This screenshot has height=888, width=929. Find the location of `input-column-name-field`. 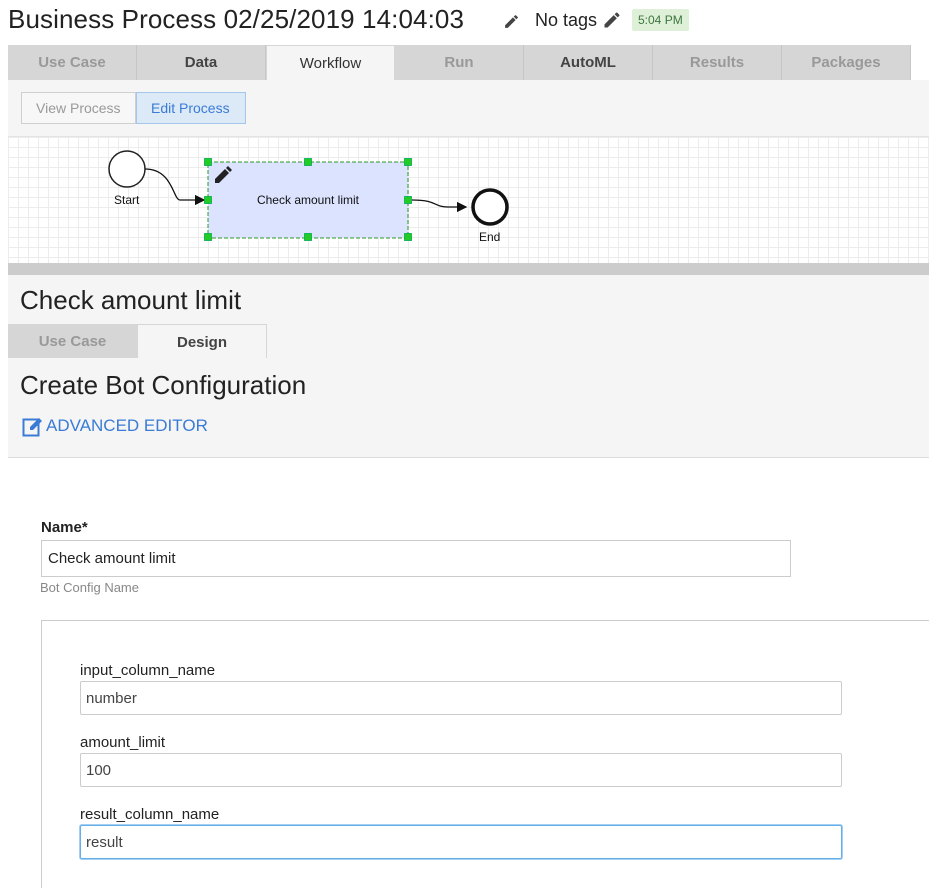

input-column-name-field is located at coordinates (461, 698).